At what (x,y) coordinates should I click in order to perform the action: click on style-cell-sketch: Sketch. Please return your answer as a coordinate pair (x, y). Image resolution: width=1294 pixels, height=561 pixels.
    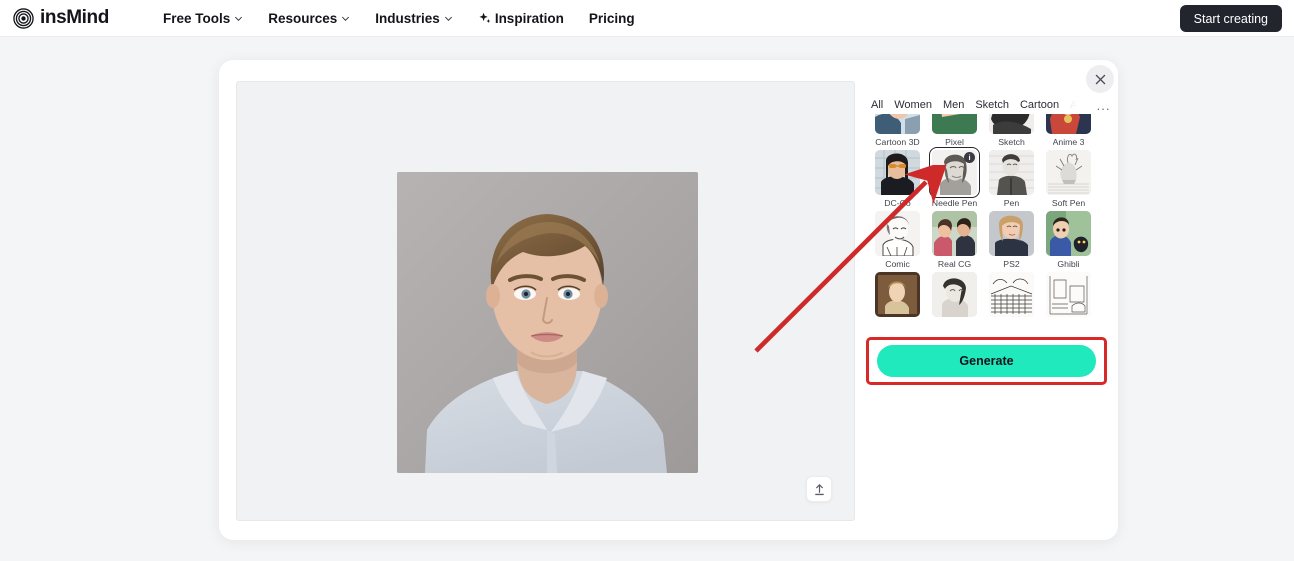
    Looking at the image, I should click on (1011, 130).